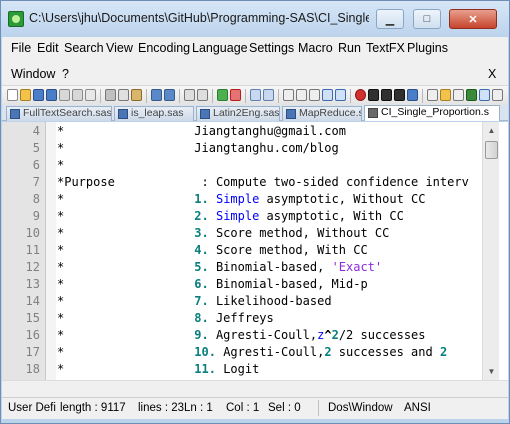 The height and width of the screenshot is (424, 510). I want to click on run-macro-multiple-icon, so click(399, 95).